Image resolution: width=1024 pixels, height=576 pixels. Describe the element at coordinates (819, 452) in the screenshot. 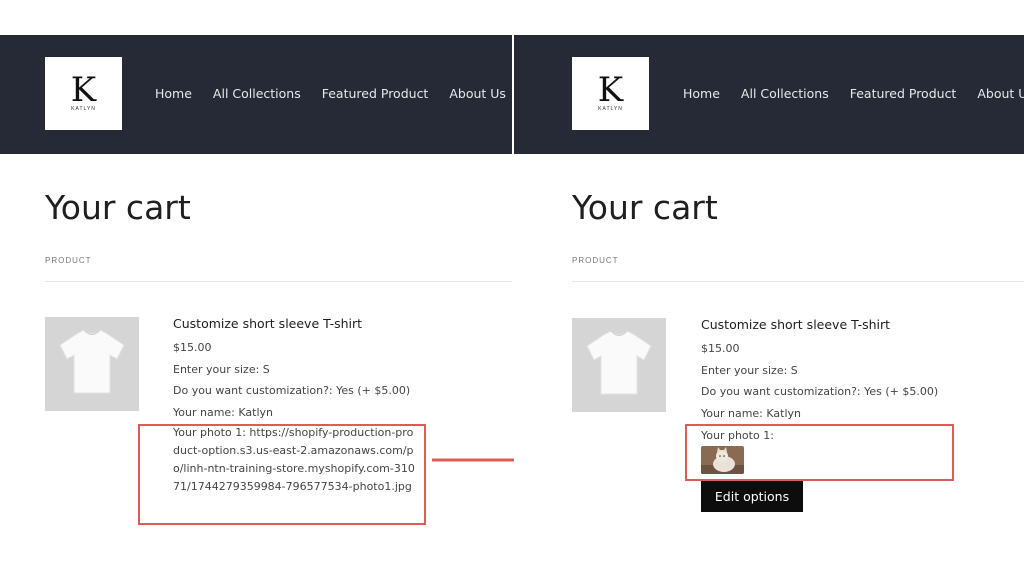

I see `highlight-box-after` at that location.